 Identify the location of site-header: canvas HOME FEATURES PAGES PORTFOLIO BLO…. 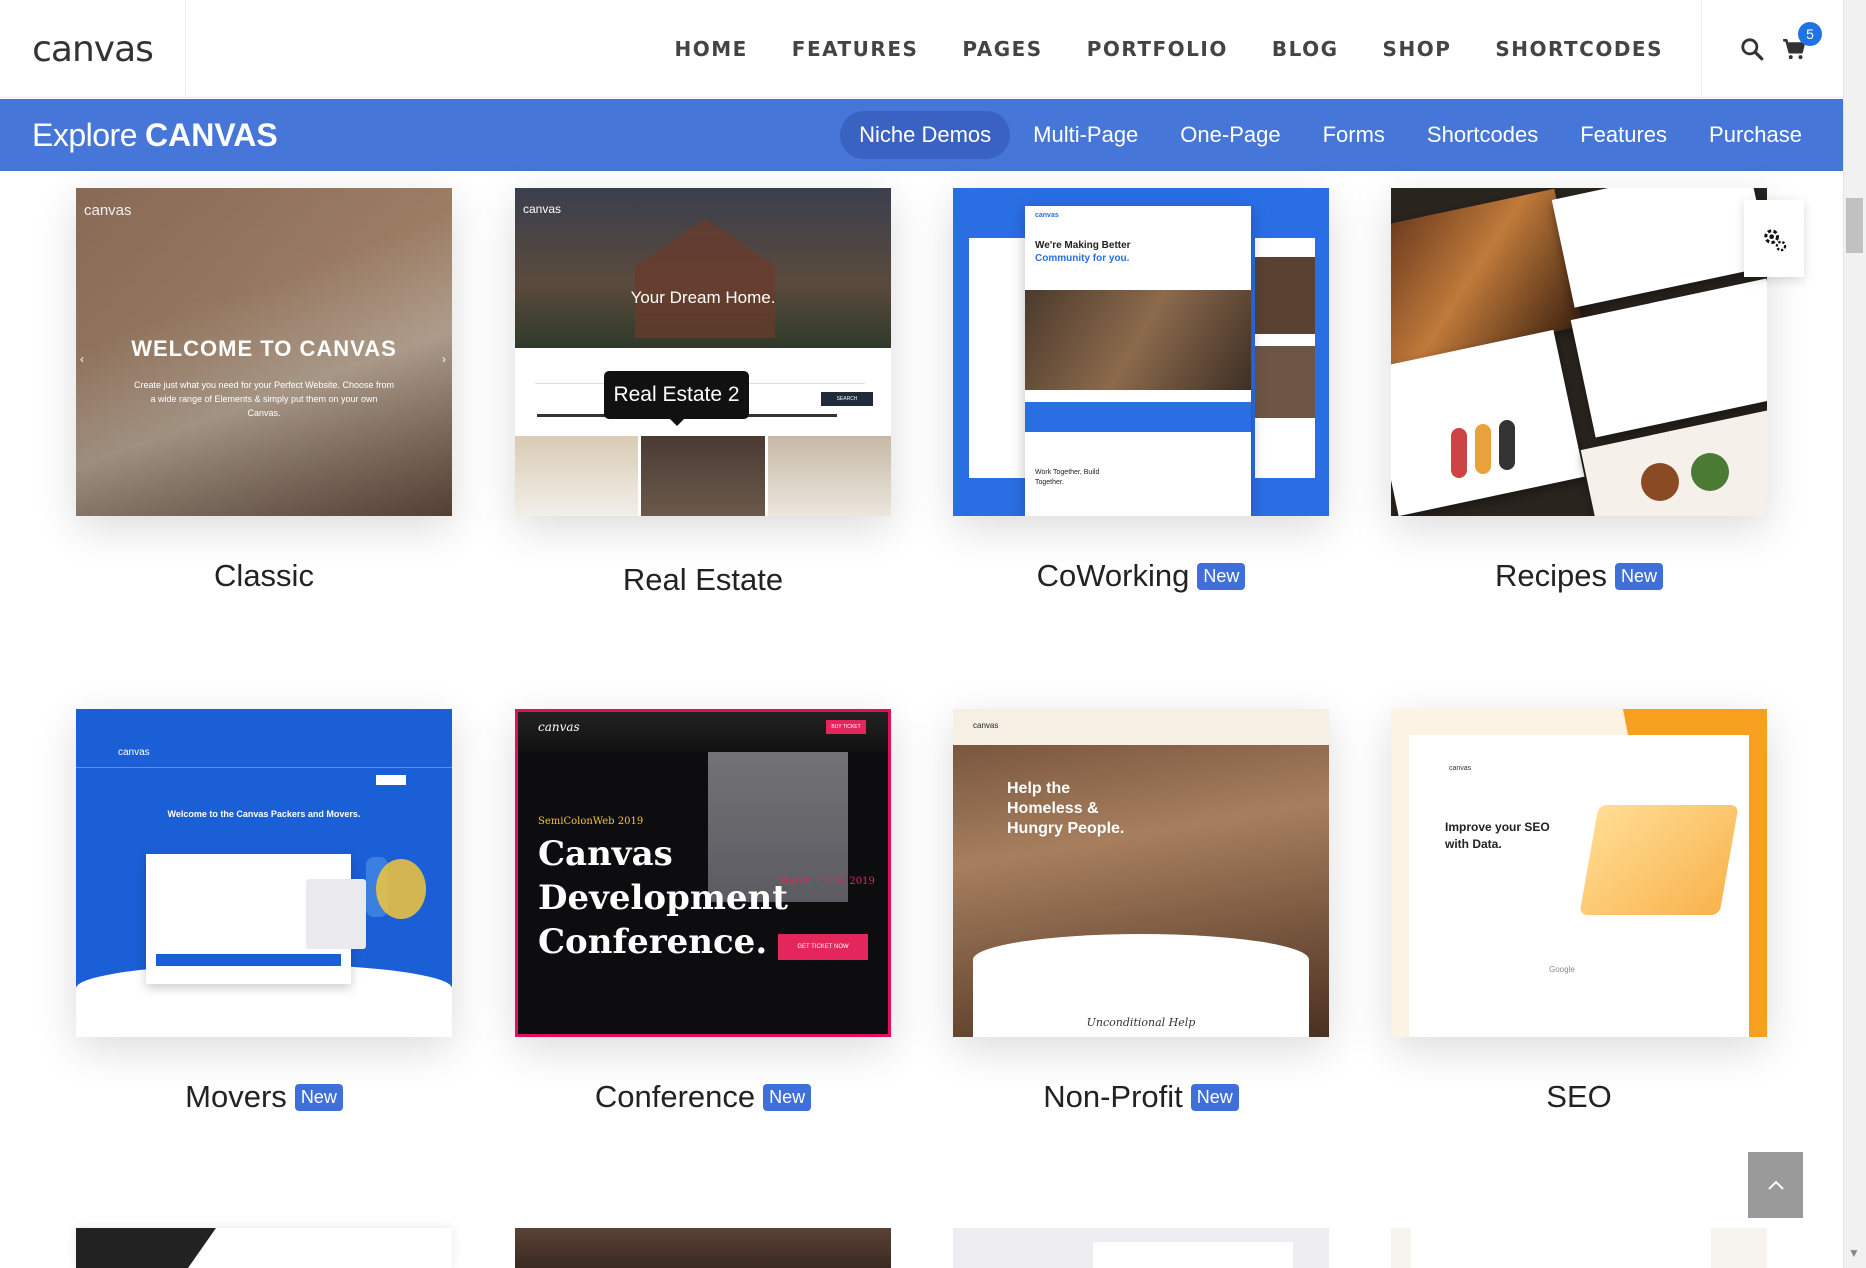
(921, 49).